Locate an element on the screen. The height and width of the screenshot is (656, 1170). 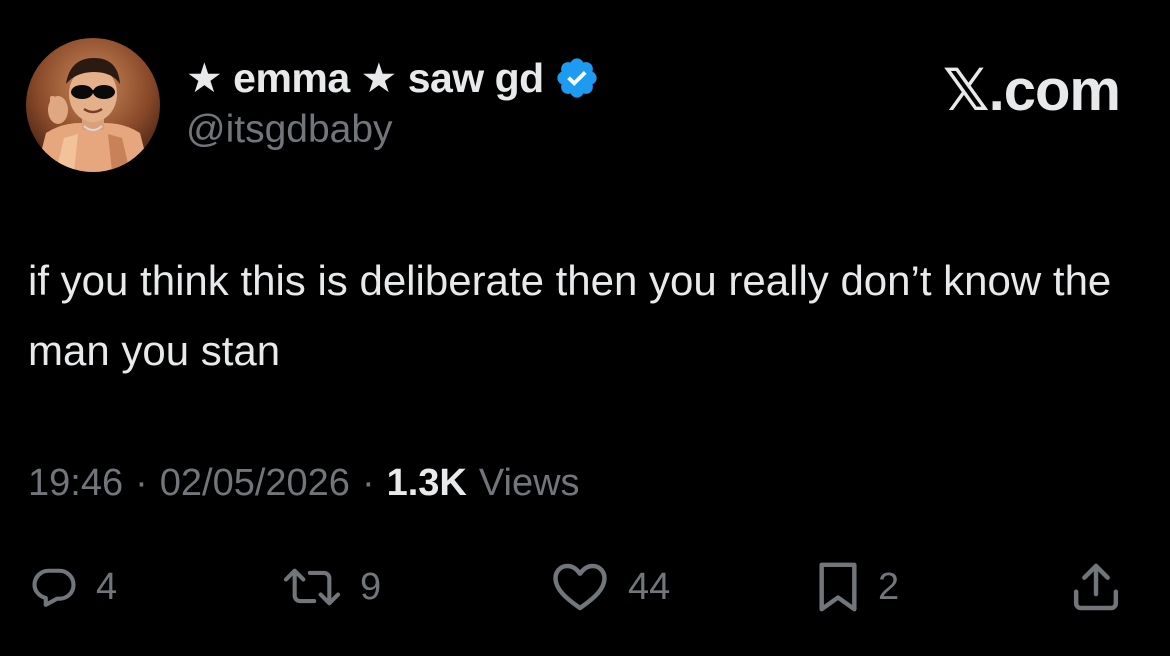
share-icon is located at coordinates (1096, 587).